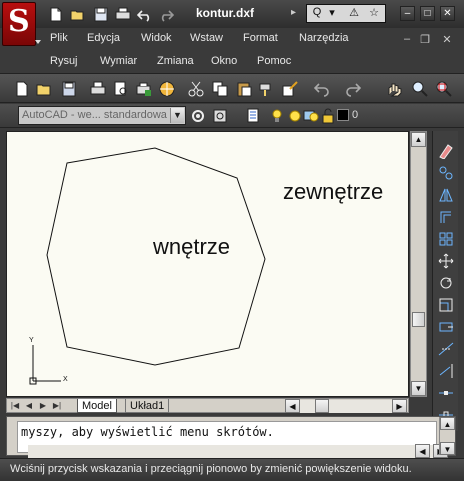 Image resolution: width=464 pixels, height=481 pixels. What do you see at coordinates (354, 13) in the screenshot?
I see `communication-icon: ⚠` at bounding box center [354, 13].